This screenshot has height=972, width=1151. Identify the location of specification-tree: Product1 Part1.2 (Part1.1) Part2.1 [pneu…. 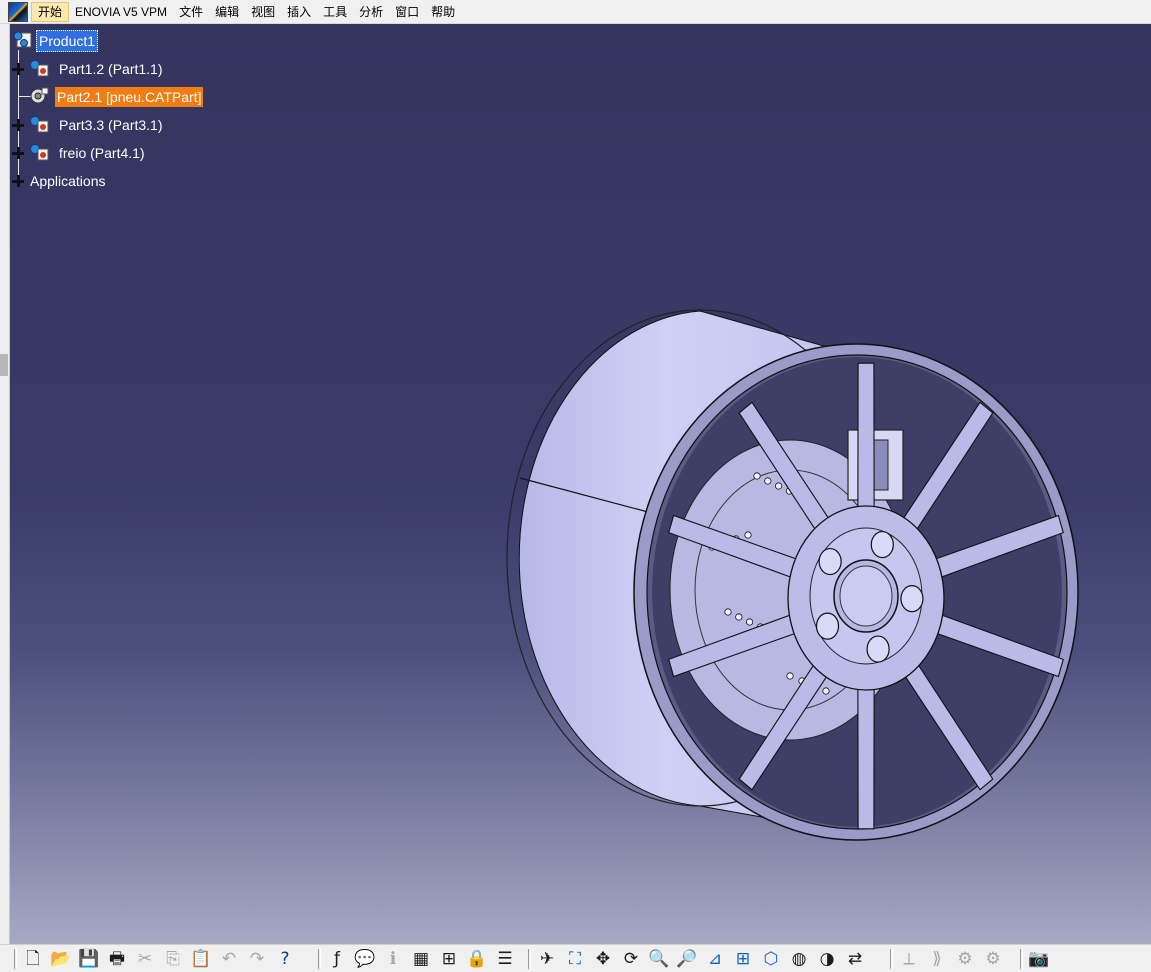
(140, 114).